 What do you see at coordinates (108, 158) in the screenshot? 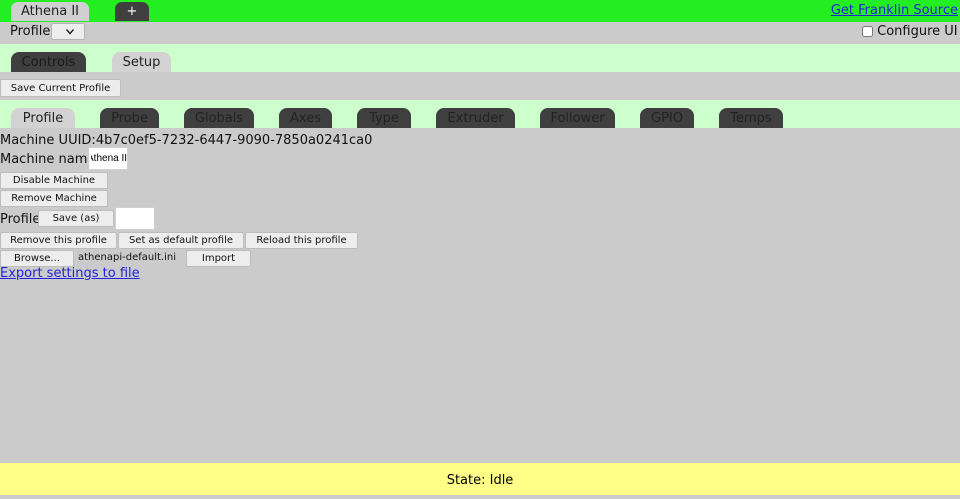
I see `machine-name-input` at bounding box center [108, 158].